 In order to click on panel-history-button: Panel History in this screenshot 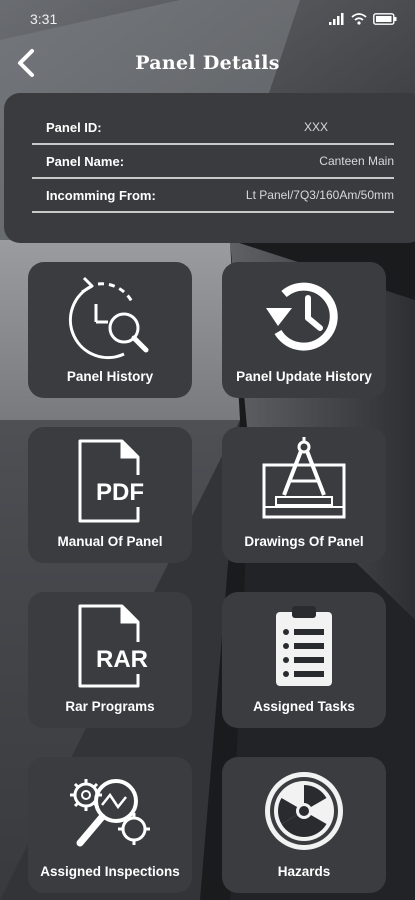, I will do `click(110, 330)`.